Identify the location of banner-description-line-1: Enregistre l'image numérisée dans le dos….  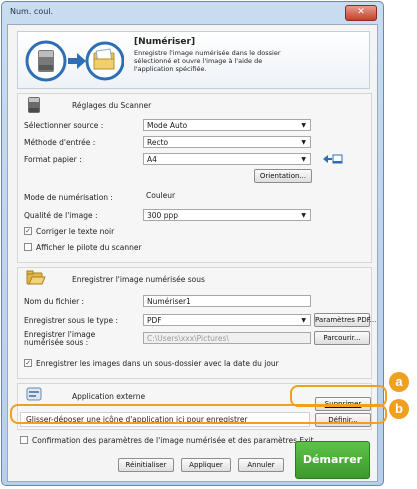
(207, 53).